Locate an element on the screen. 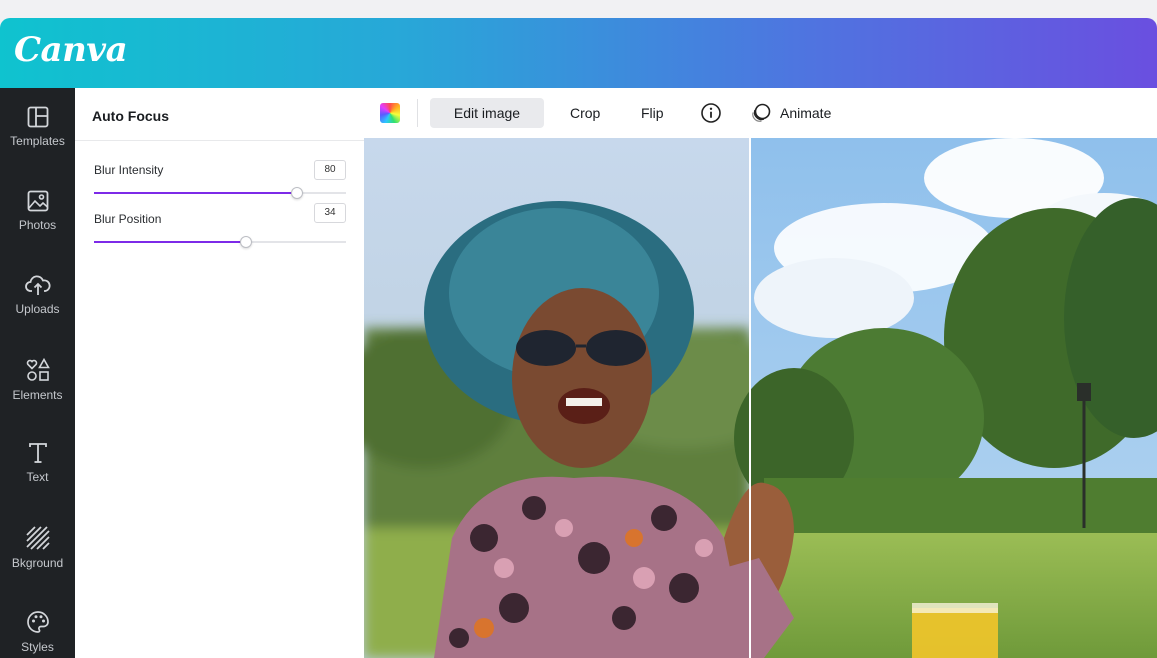 Image resolution: width=1157 pixels, height=658 pixels. image-toolbar: Edit image Crop Flip Animate is located at coordinates (760, 113).